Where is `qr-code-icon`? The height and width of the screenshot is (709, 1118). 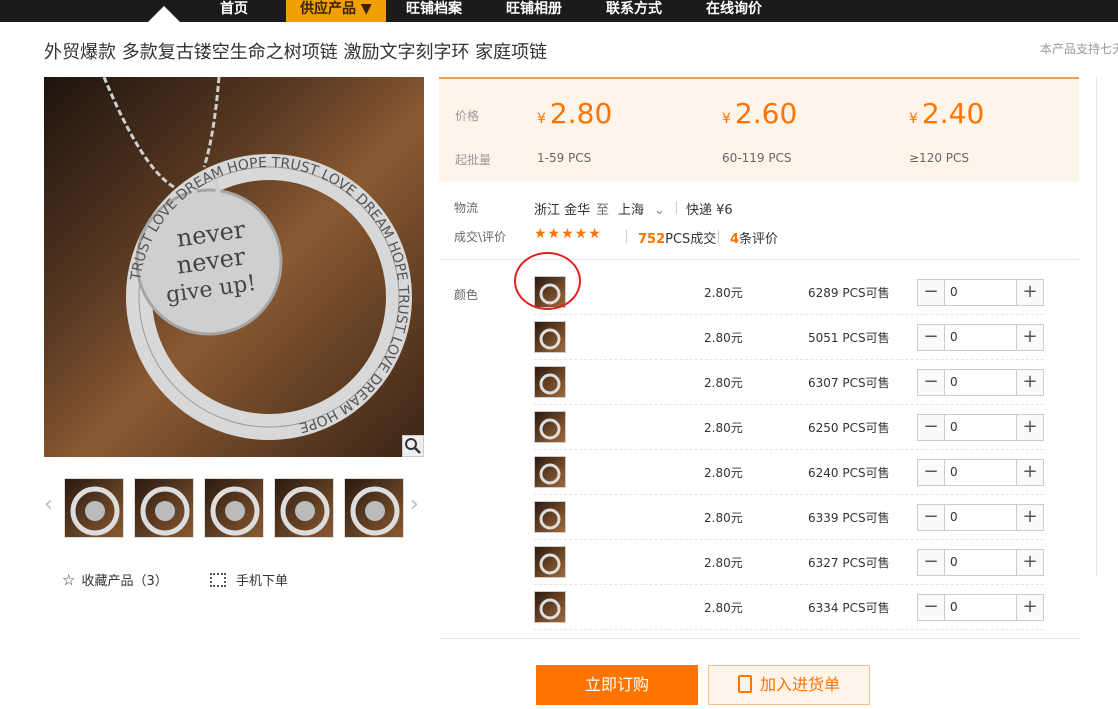
qr-code-icon is located at coordinates (218, 580).